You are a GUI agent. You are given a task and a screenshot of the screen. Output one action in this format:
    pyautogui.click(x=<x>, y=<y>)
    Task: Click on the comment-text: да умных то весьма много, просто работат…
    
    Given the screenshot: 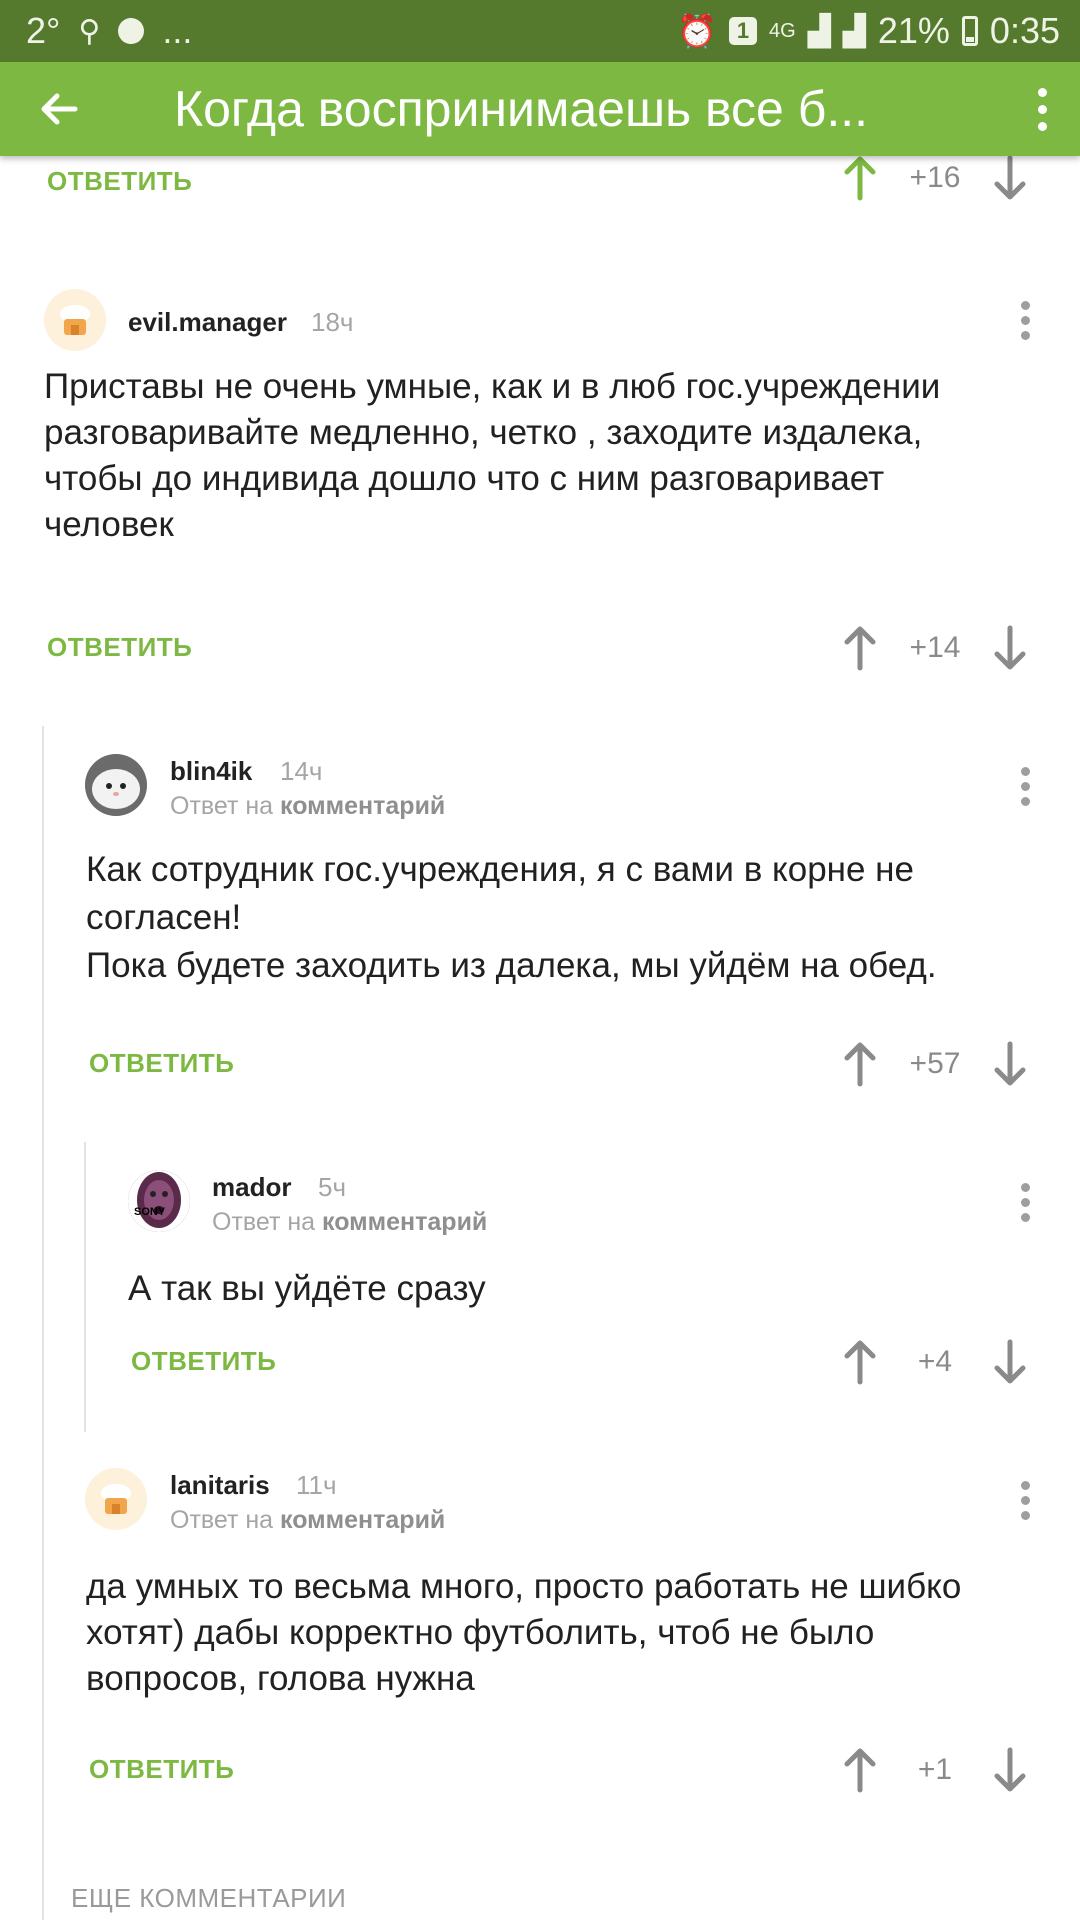 What is the action you would take?
    pyautogui.click(x=523, y=1633)
    